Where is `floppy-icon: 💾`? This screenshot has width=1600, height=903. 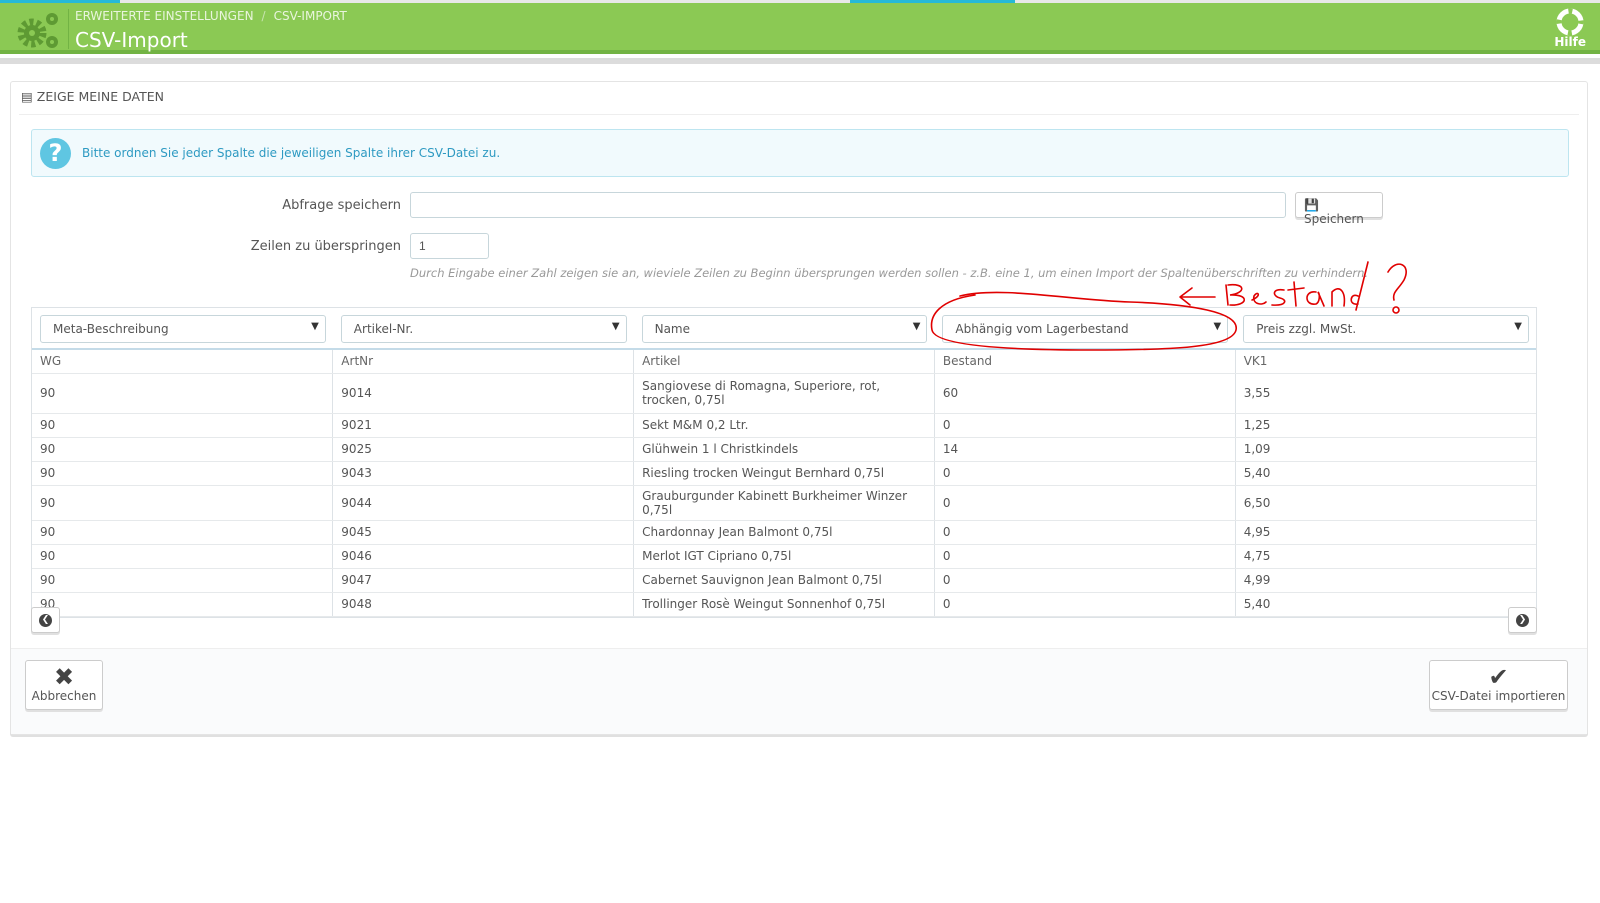 floppy-icon: 💾 is located at coordinates (1311, 205).